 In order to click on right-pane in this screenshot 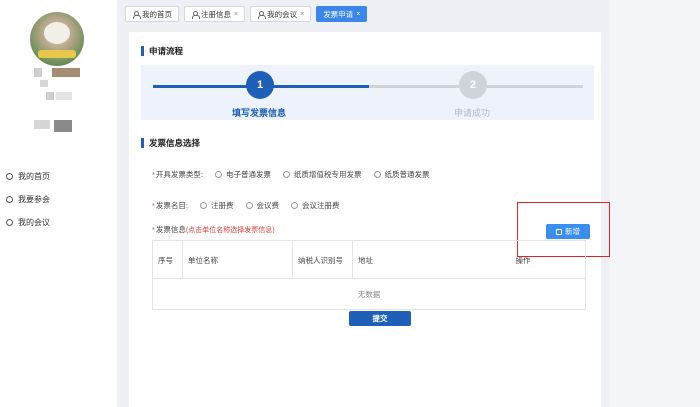, I will do `click(655, 203)`.